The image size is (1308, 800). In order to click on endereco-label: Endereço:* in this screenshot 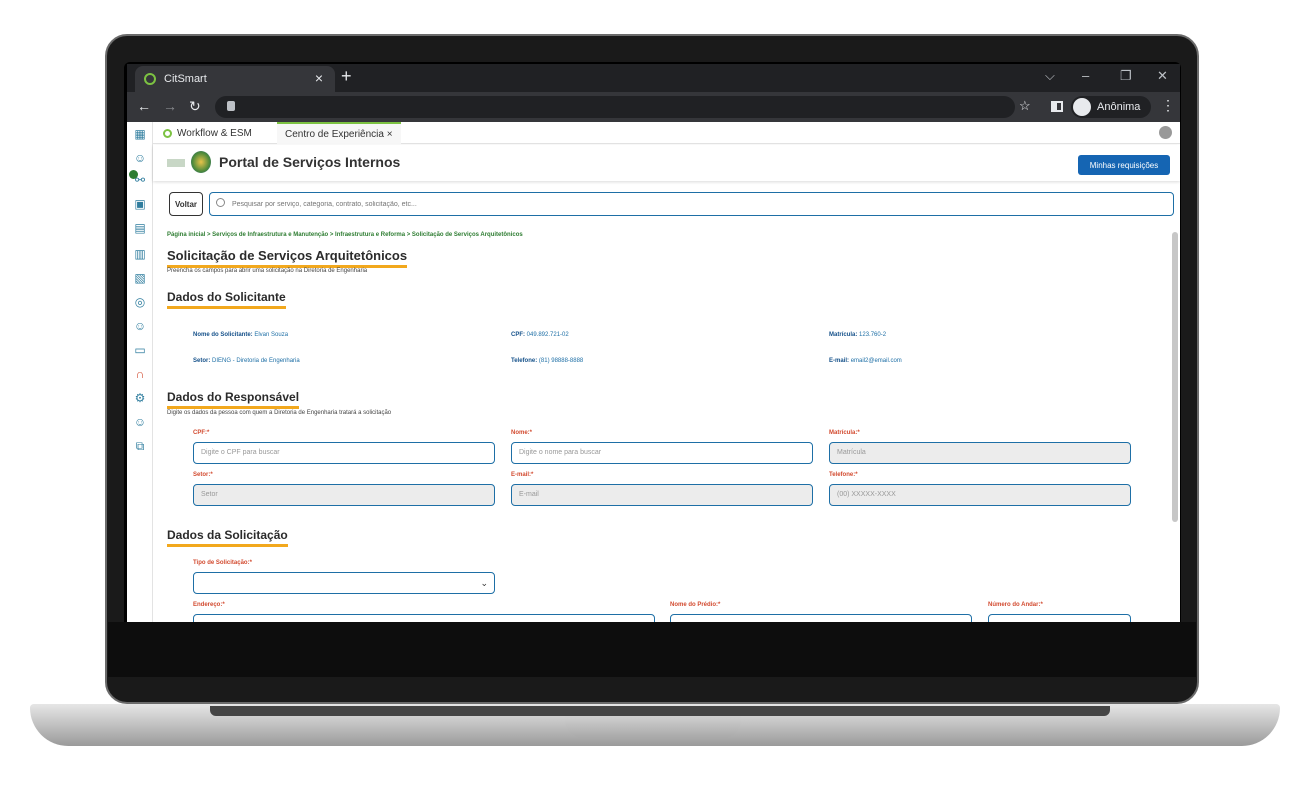, I will do `click(209, 605)`.